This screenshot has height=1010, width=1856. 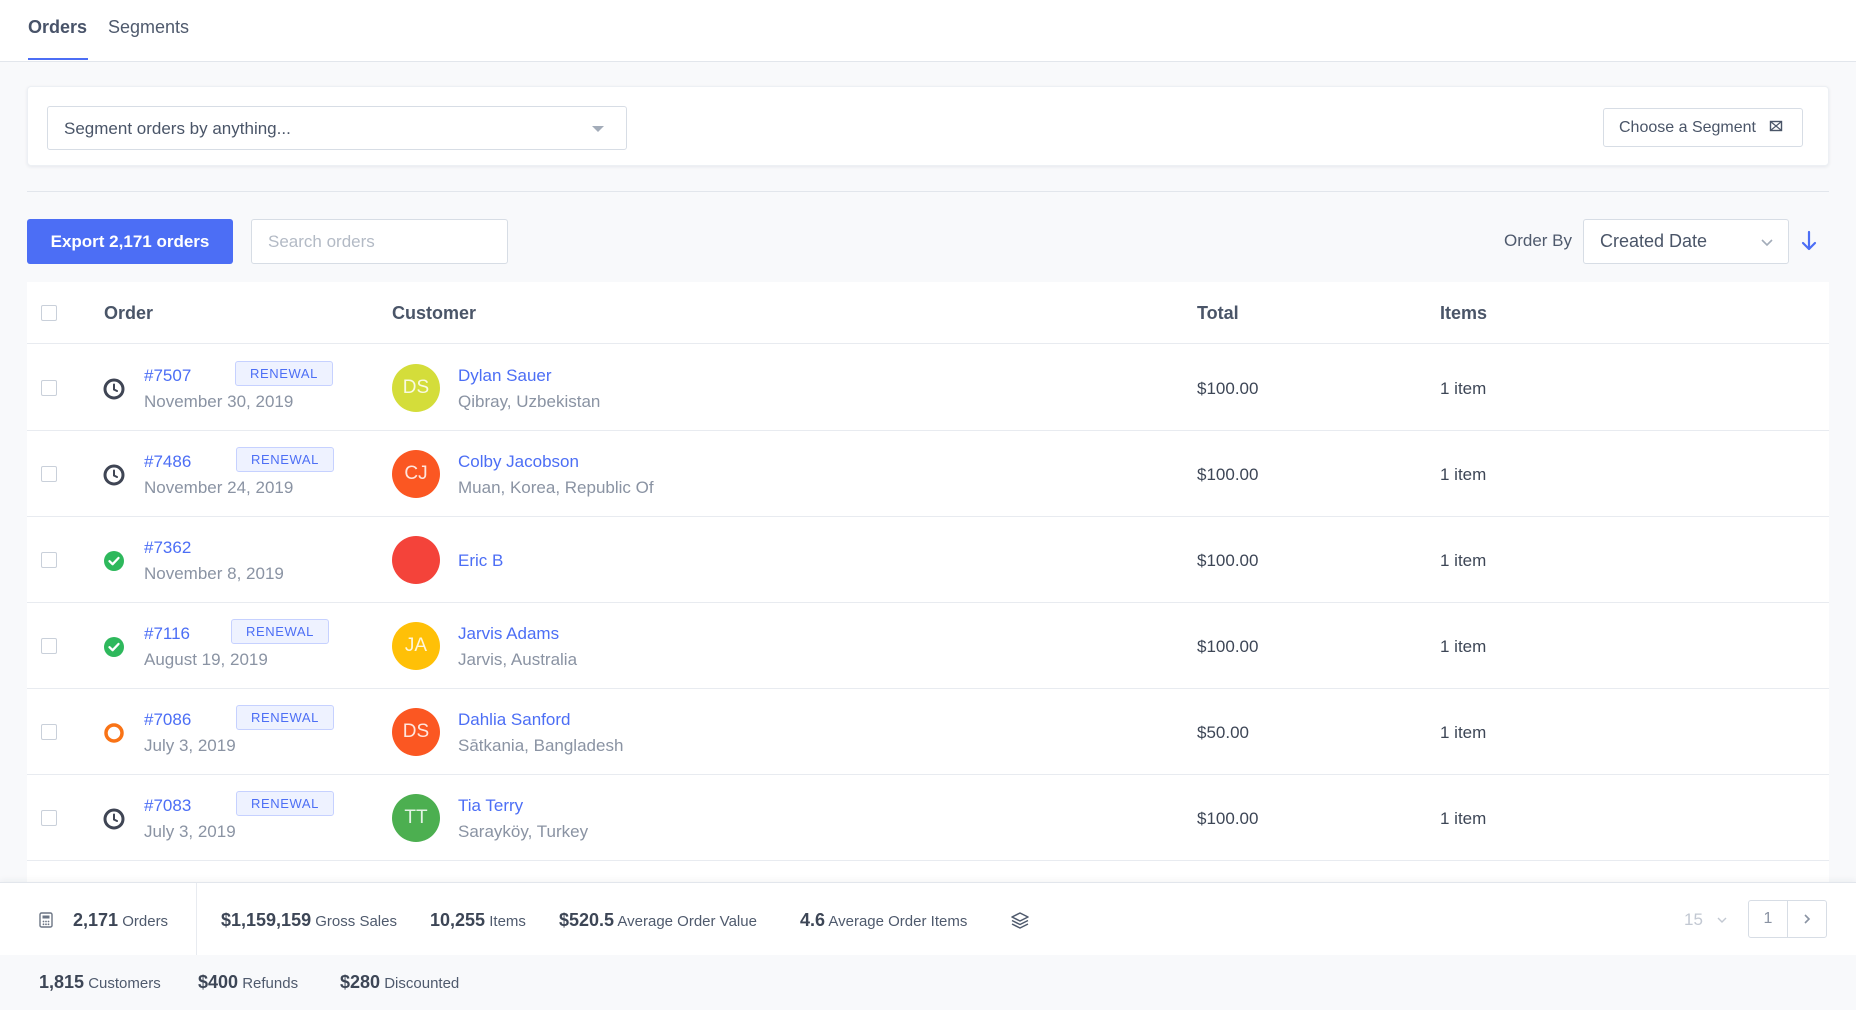 I want to click on order-number-link: #7116, so click(x=167, y=634).